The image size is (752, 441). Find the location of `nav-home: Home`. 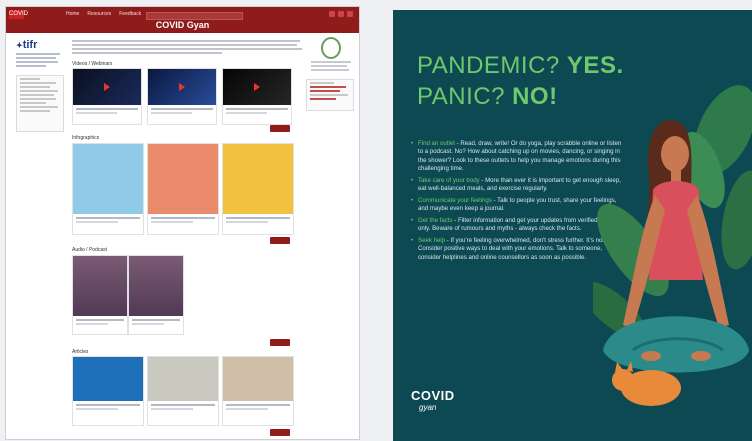

nav-home: Home is located at coordinates (72, 14).